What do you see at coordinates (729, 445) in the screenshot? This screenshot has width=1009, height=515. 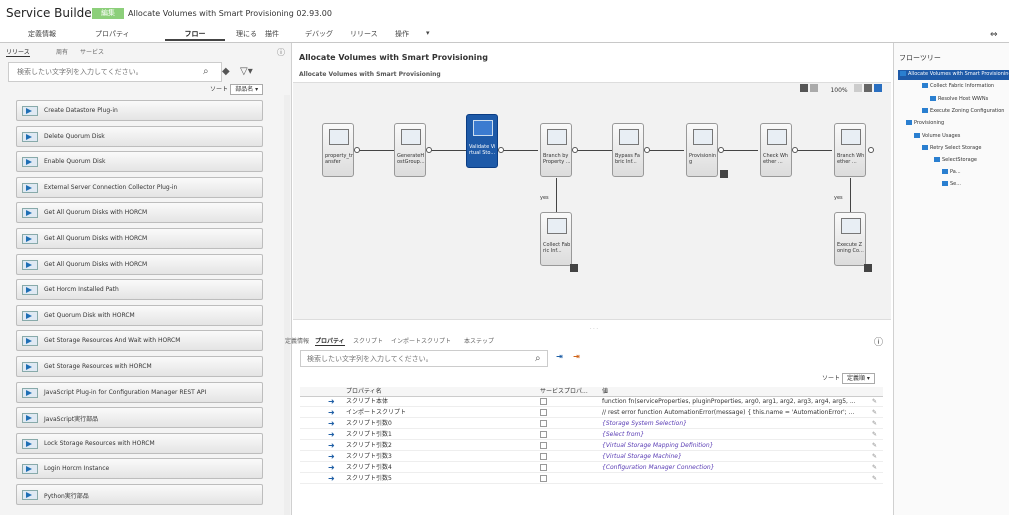 I see `property-value: {Virtual Storage Mapping Definition}` at bounding box center [729, 445].